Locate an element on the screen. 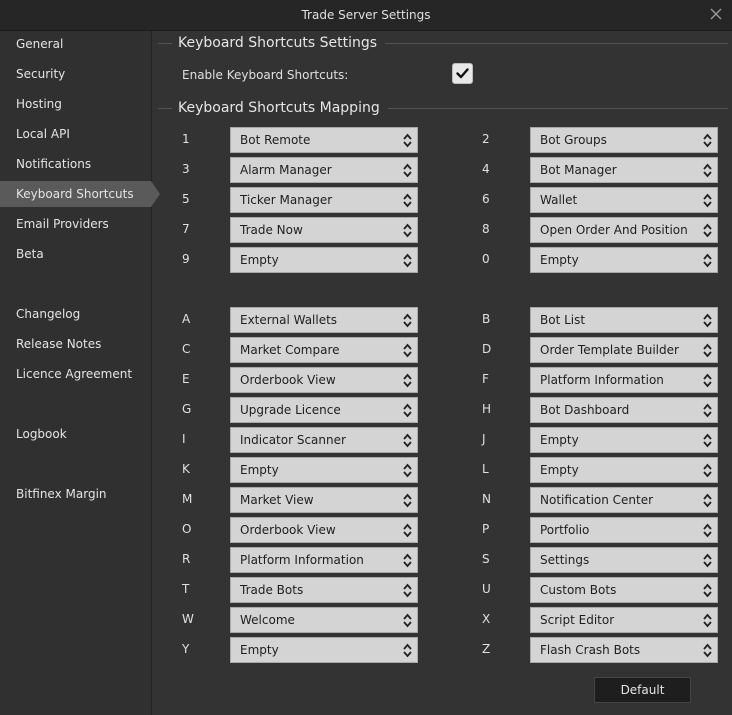 The height and width of the screenshot is (715, 732). shortcut-action-select: Portfolio is located at coordinates (624, 530).